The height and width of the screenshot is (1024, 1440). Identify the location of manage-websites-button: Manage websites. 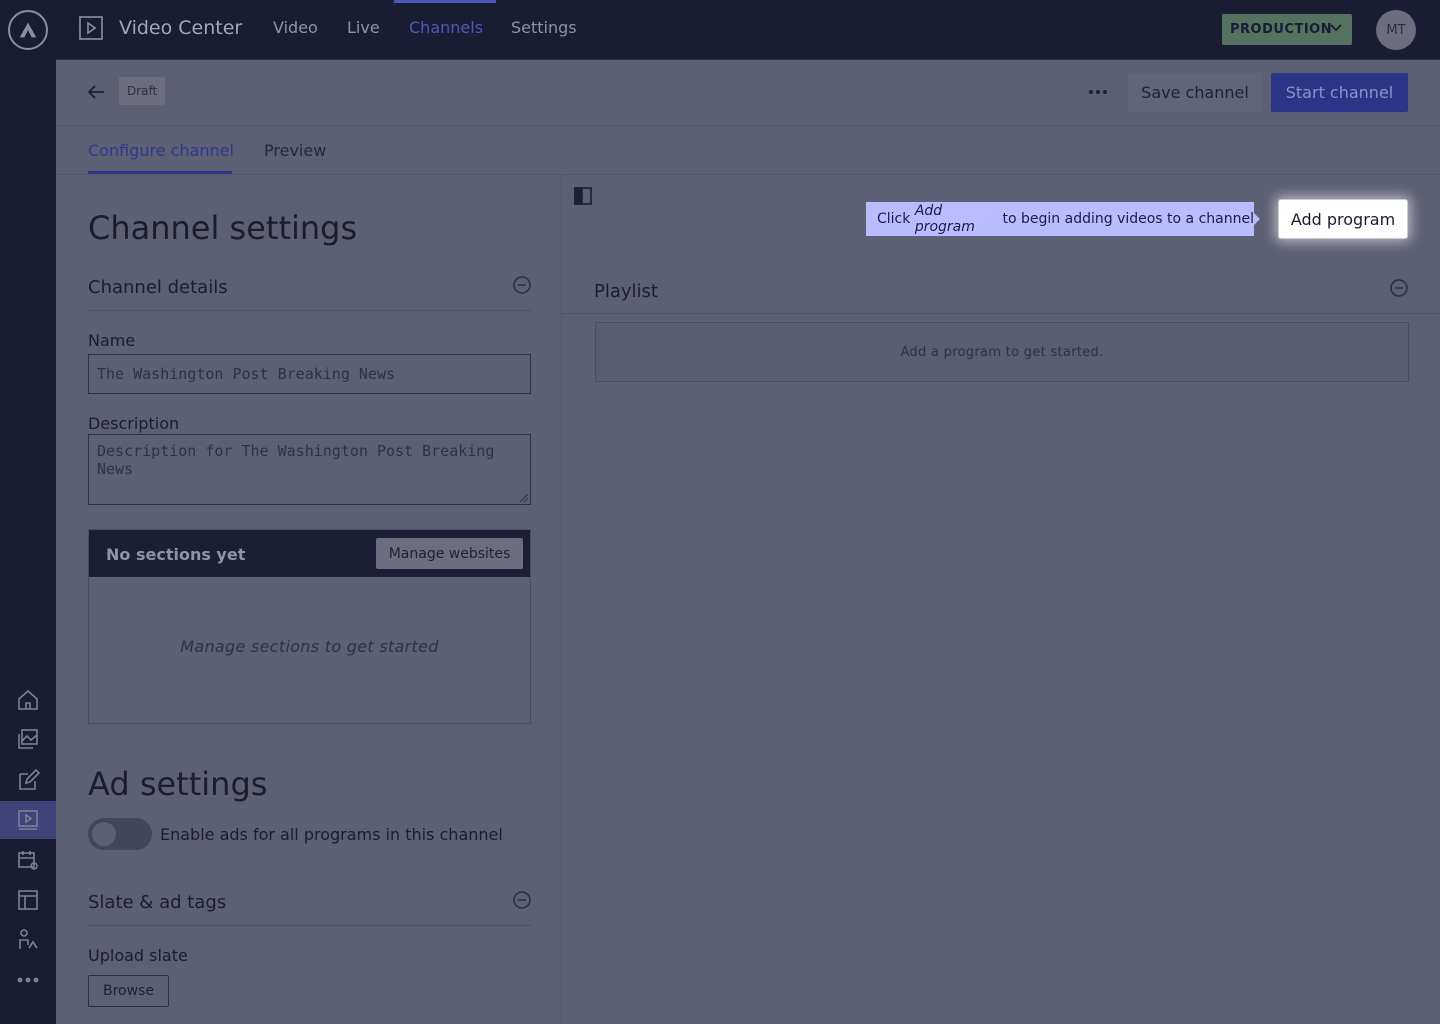
(449, 553).